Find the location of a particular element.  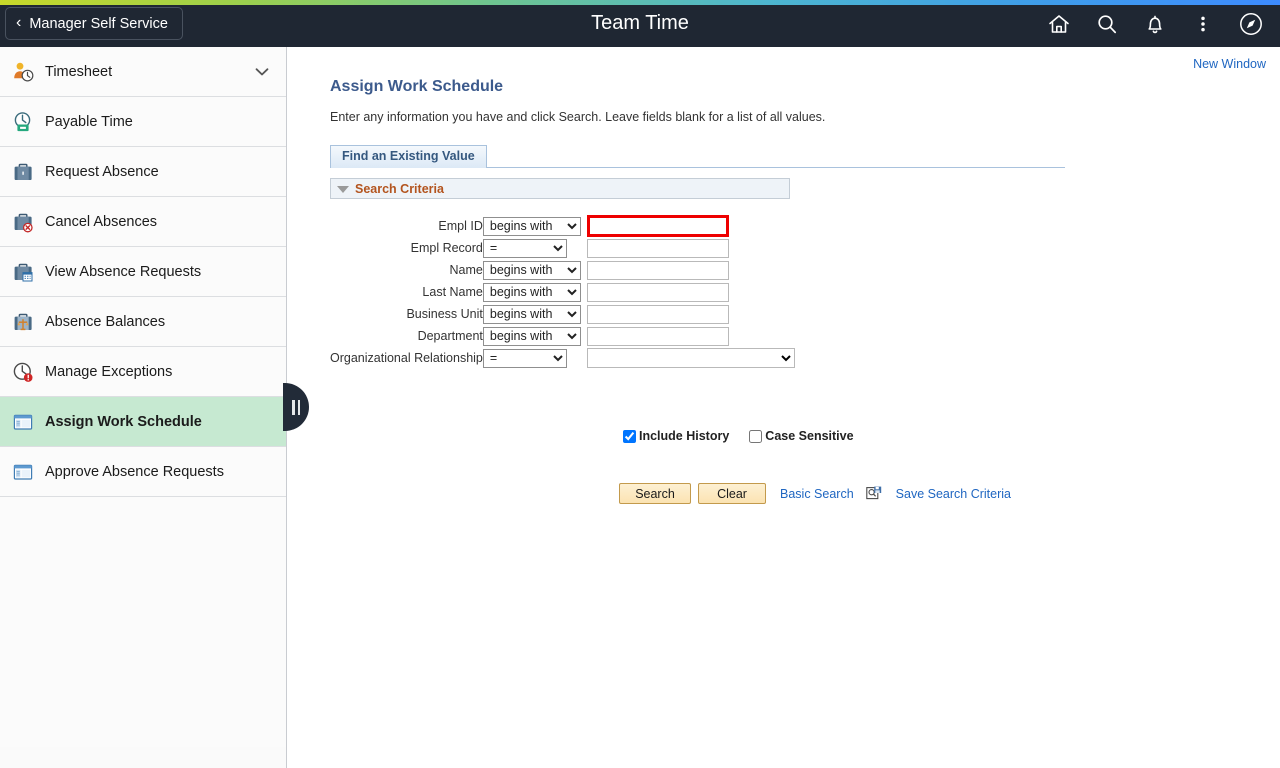

criteria-row-last-name: Last Name begins with is located at coordinates (562, 292).